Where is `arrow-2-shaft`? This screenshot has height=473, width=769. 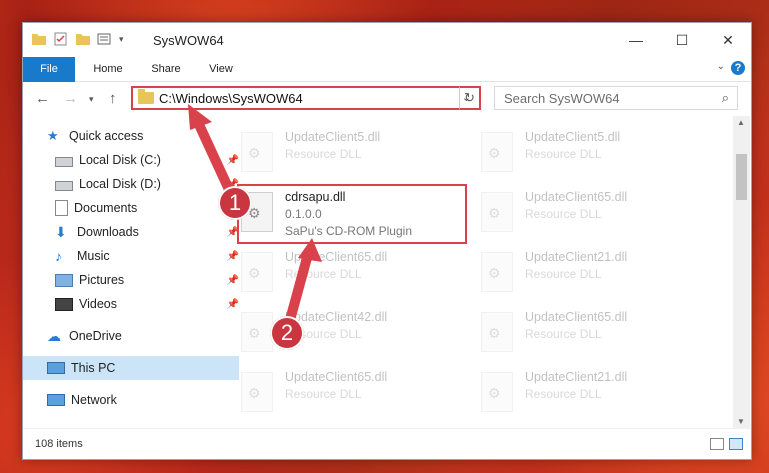
arrow-2-shaft is located at coordinates (299, 287).